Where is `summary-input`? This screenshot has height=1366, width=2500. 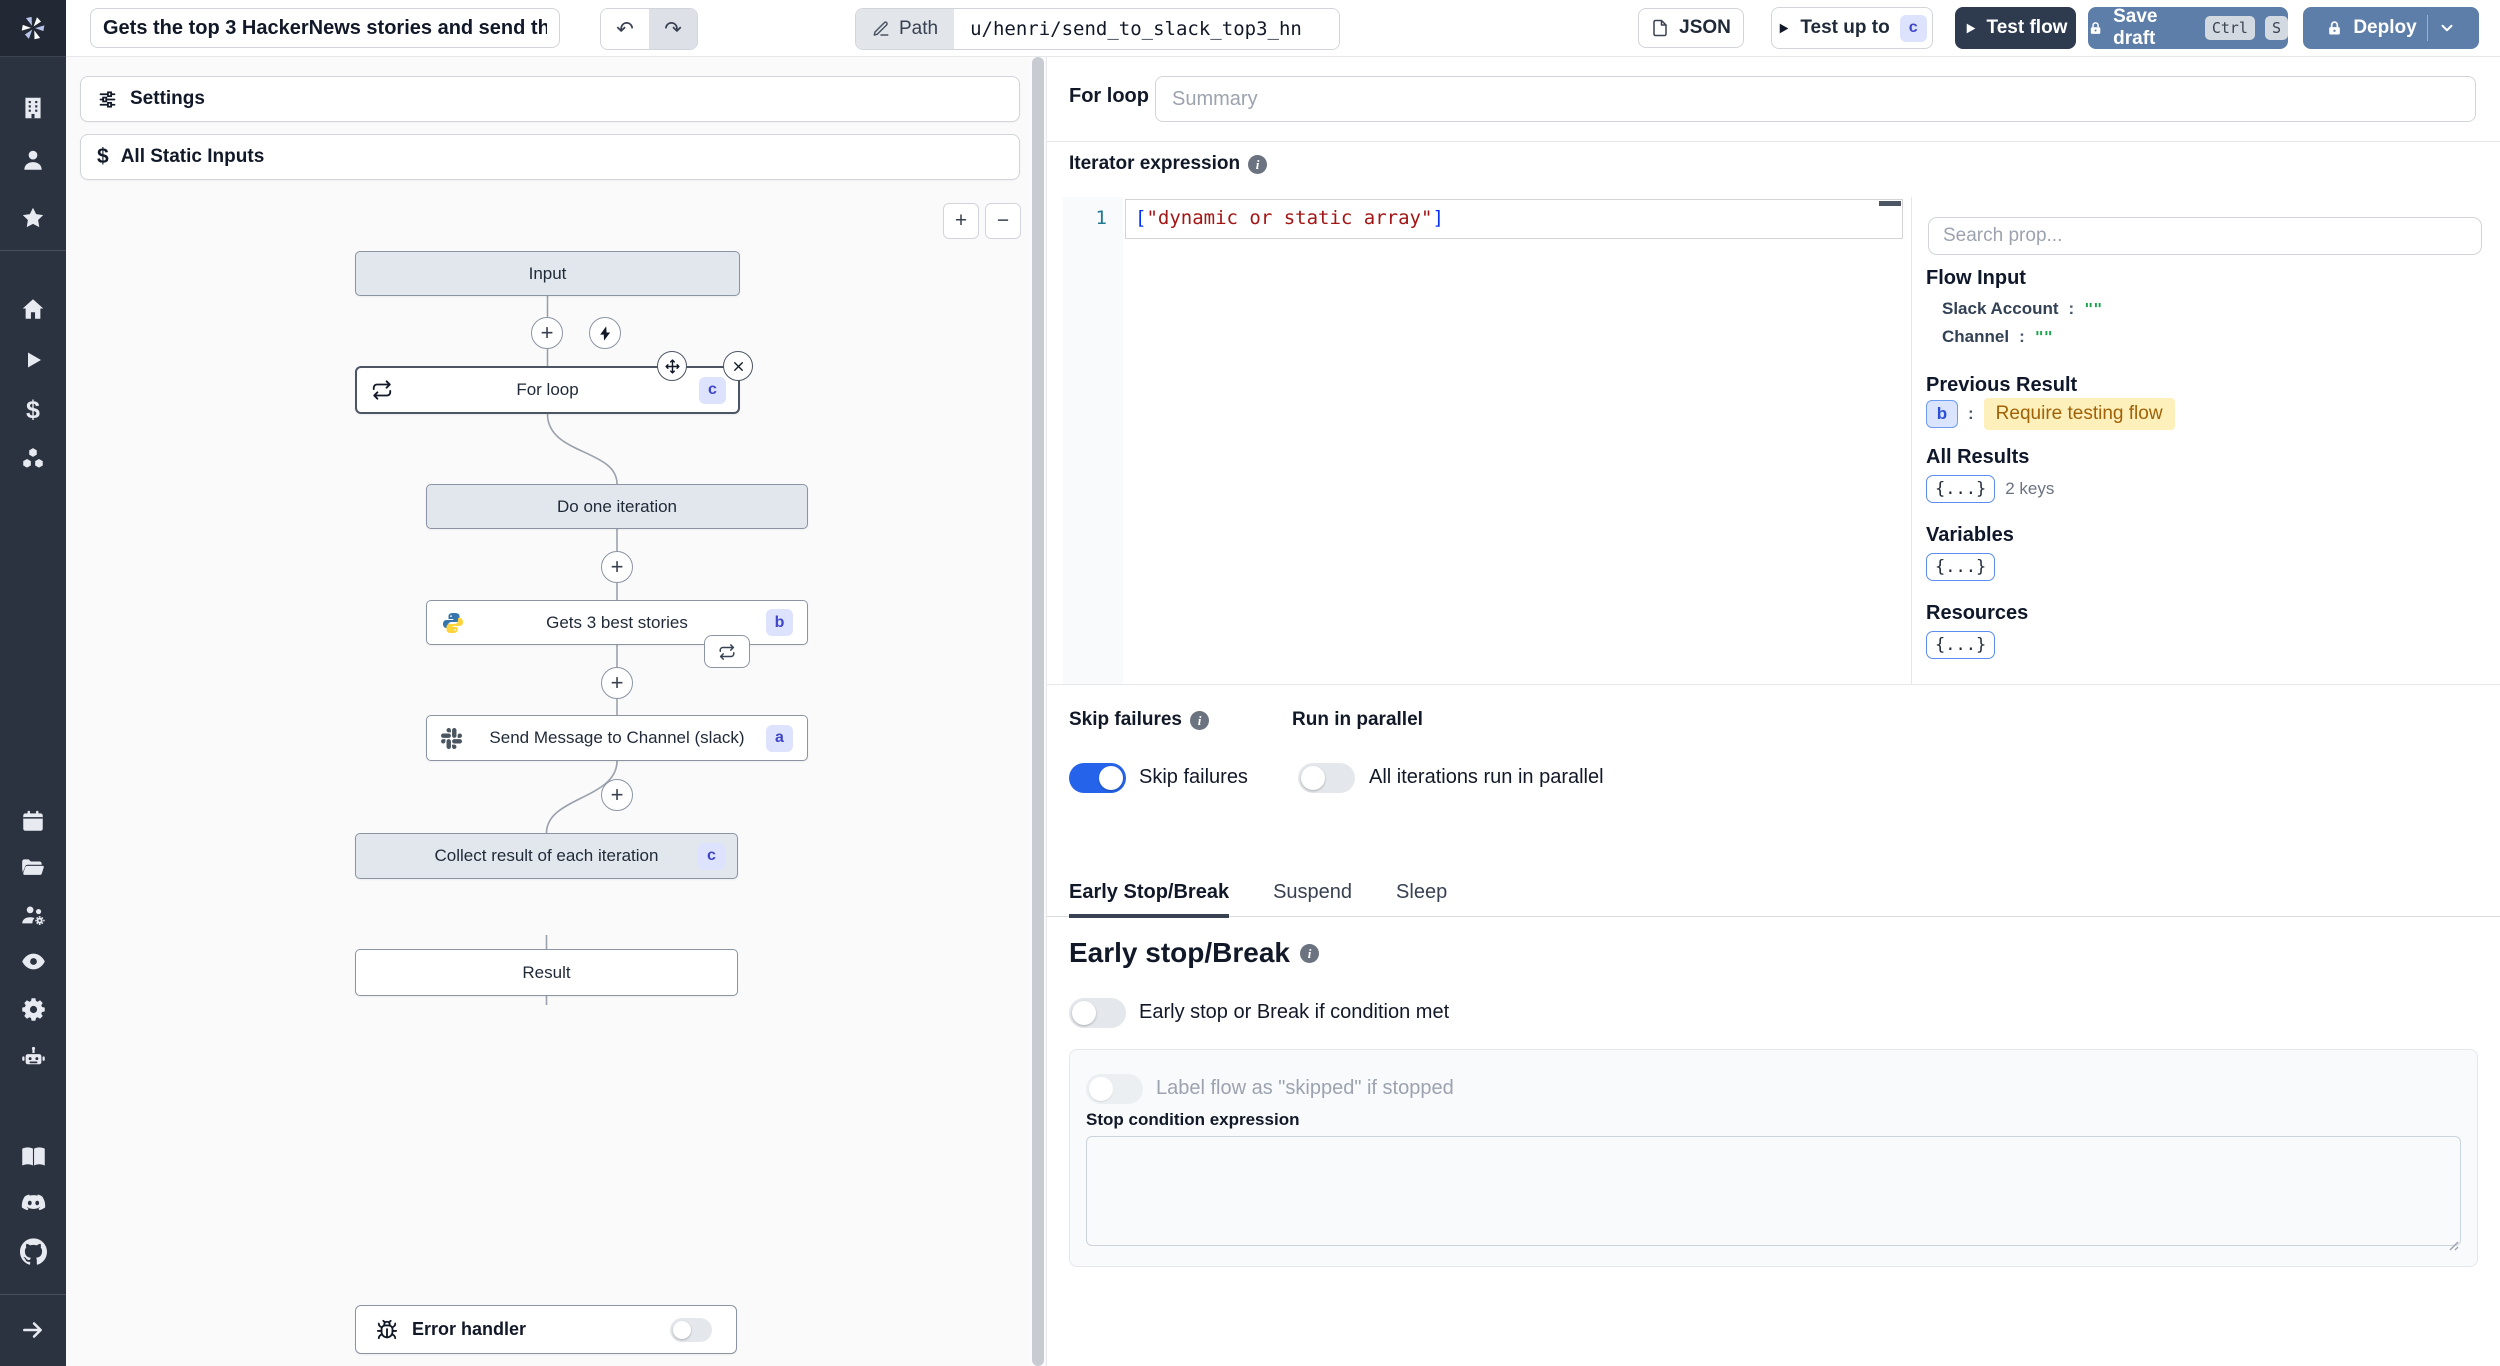 summary-input is located at coordinates (1815, 99).